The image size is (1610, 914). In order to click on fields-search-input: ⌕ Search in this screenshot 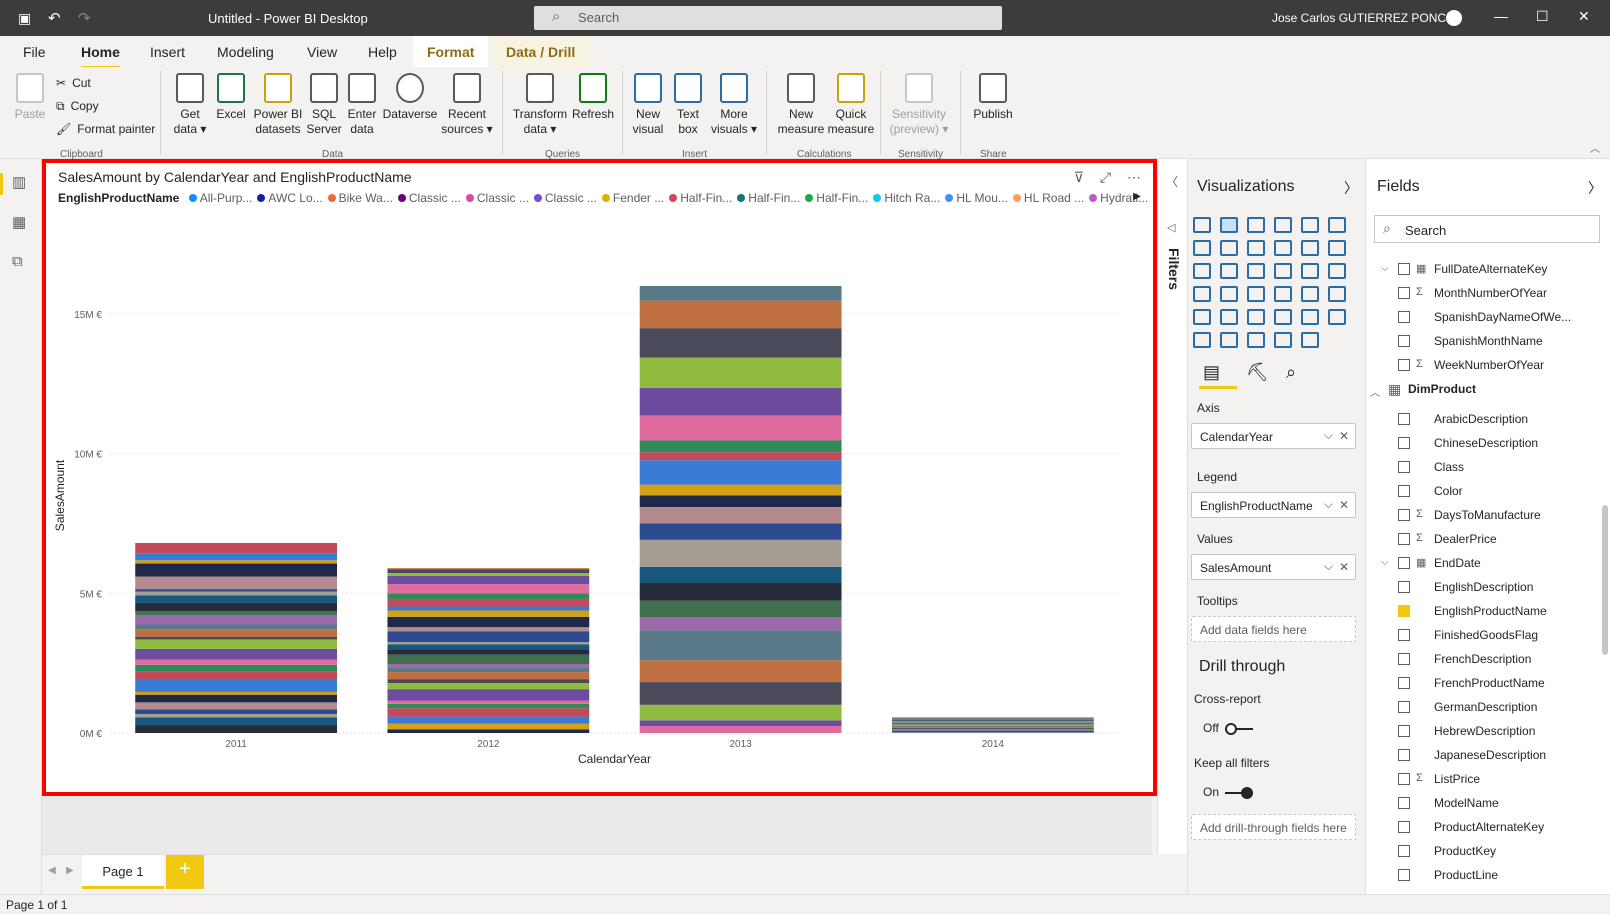, I will do `click(1487, 229)`.